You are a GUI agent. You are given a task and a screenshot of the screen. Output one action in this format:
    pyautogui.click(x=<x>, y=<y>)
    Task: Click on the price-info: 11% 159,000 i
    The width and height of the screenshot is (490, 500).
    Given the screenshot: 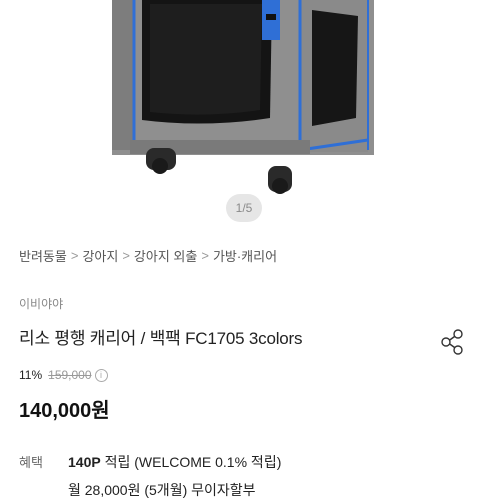 What is the action you would take?
    pyautogui.click(x=63, y=375)
    